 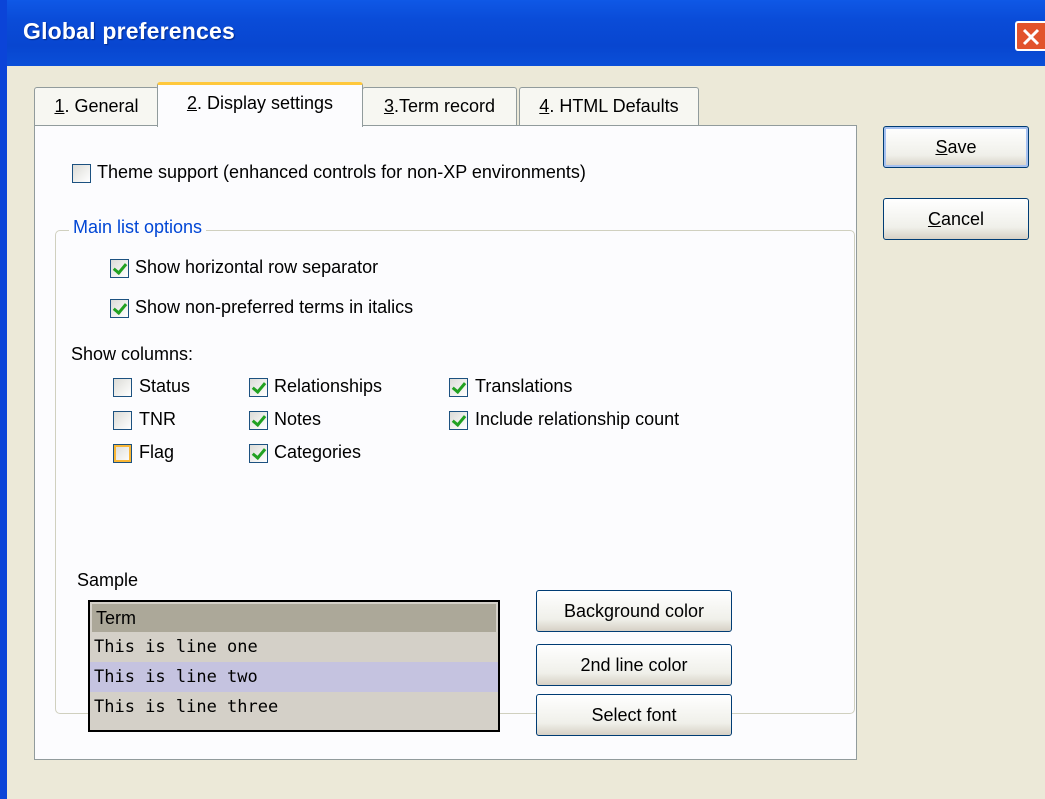 I want to click on select-font-button: Select font, so click(x=634, y=715).